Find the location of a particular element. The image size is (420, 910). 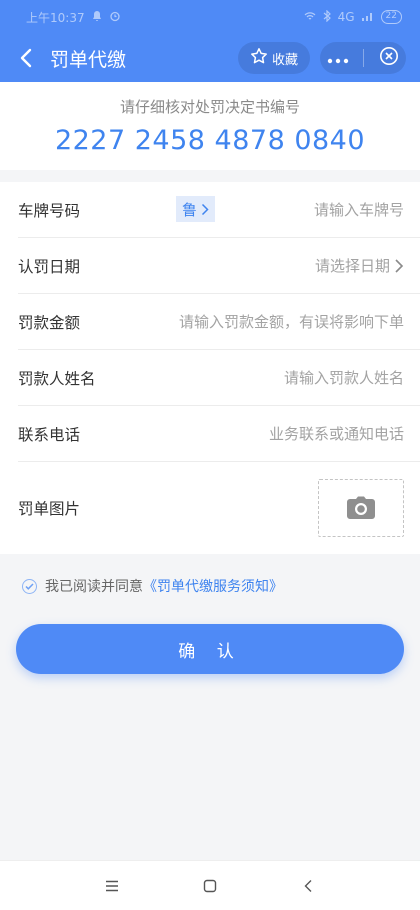

status-bar: 上午10:37 4G 22 is located at coordinates (210, 17).